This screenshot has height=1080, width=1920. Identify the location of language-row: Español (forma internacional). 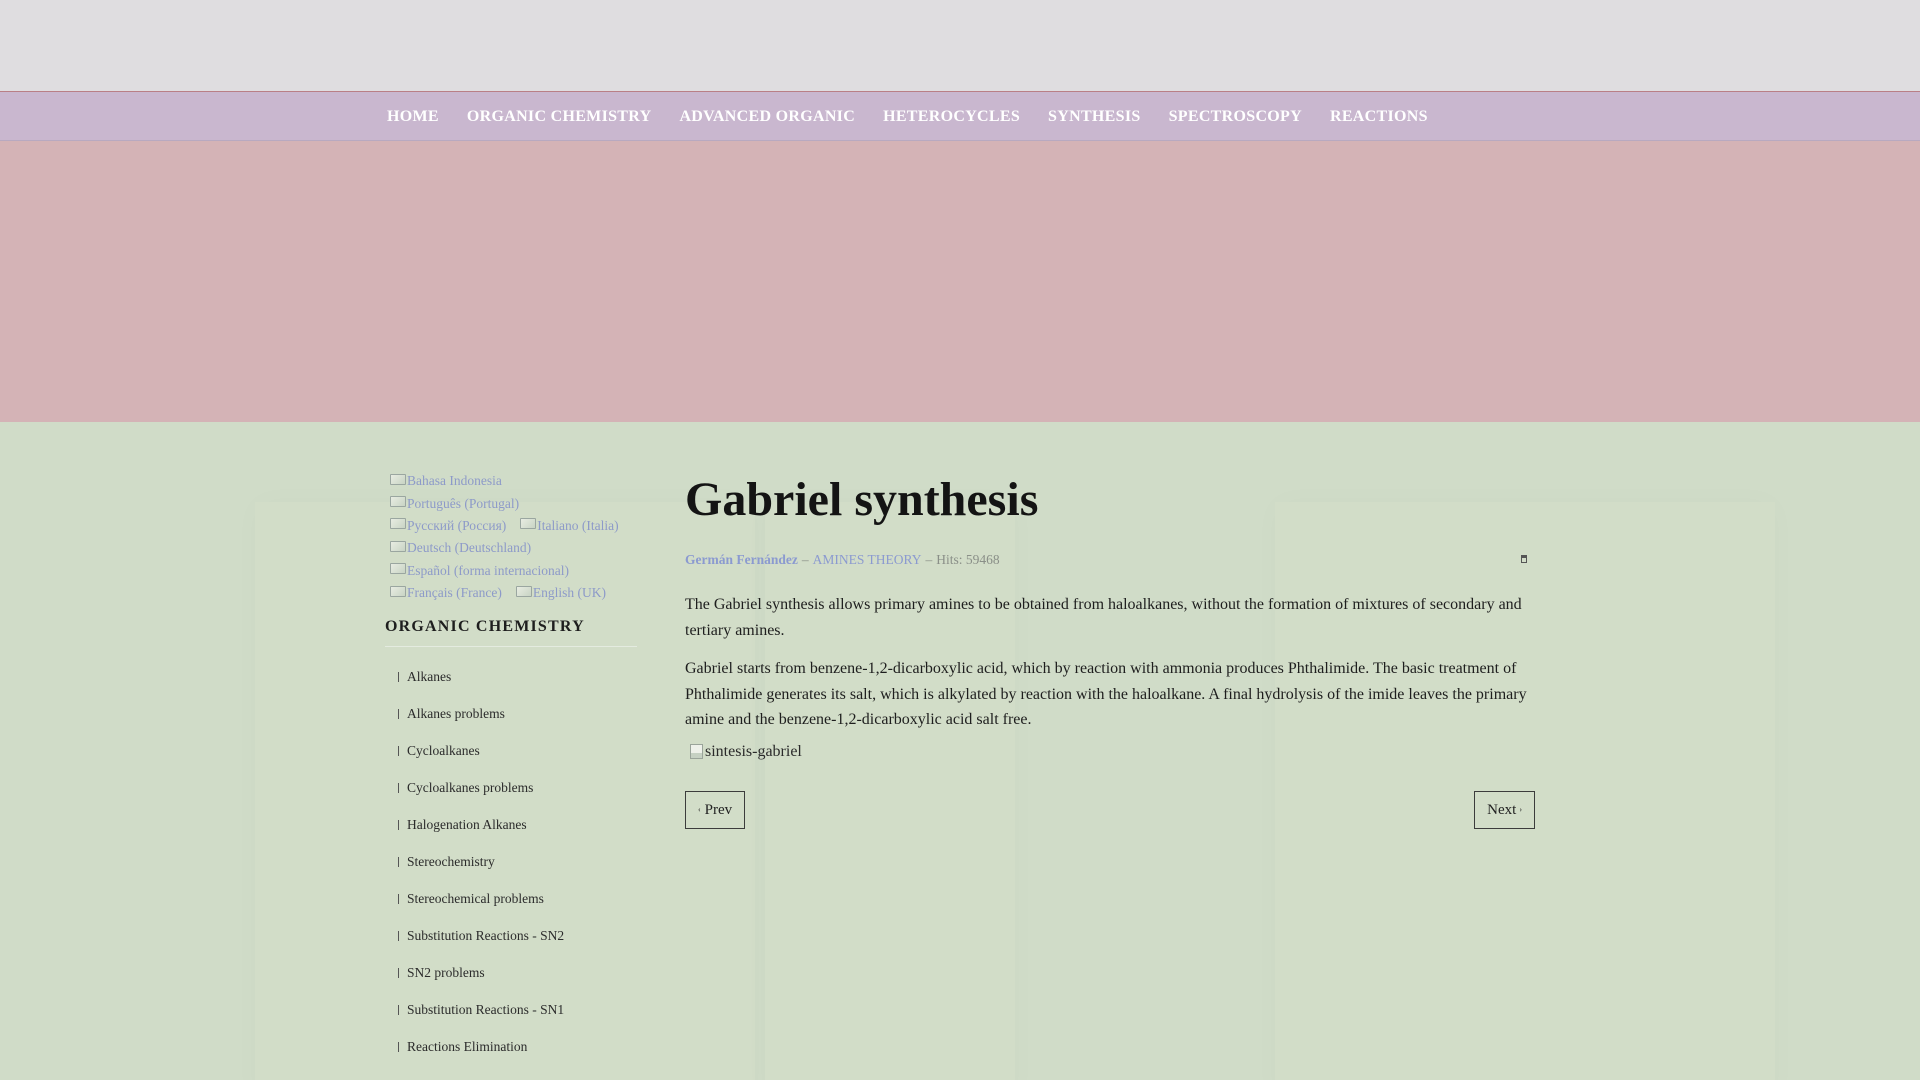
(513, 571).